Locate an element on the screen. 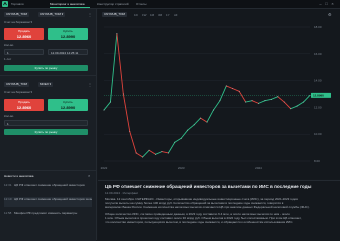 The width and height of the screenshot is (340, 241). account-label-1: Счет на биржевом ▾ is located at coordinates (18, 22).